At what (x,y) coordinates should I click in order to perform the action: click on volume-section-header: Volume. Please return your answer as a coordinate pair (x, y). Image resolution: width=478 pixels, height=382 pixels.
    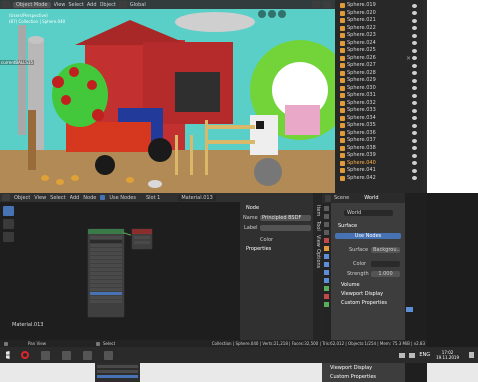
    Looking at the image, I should click on (350, 285).